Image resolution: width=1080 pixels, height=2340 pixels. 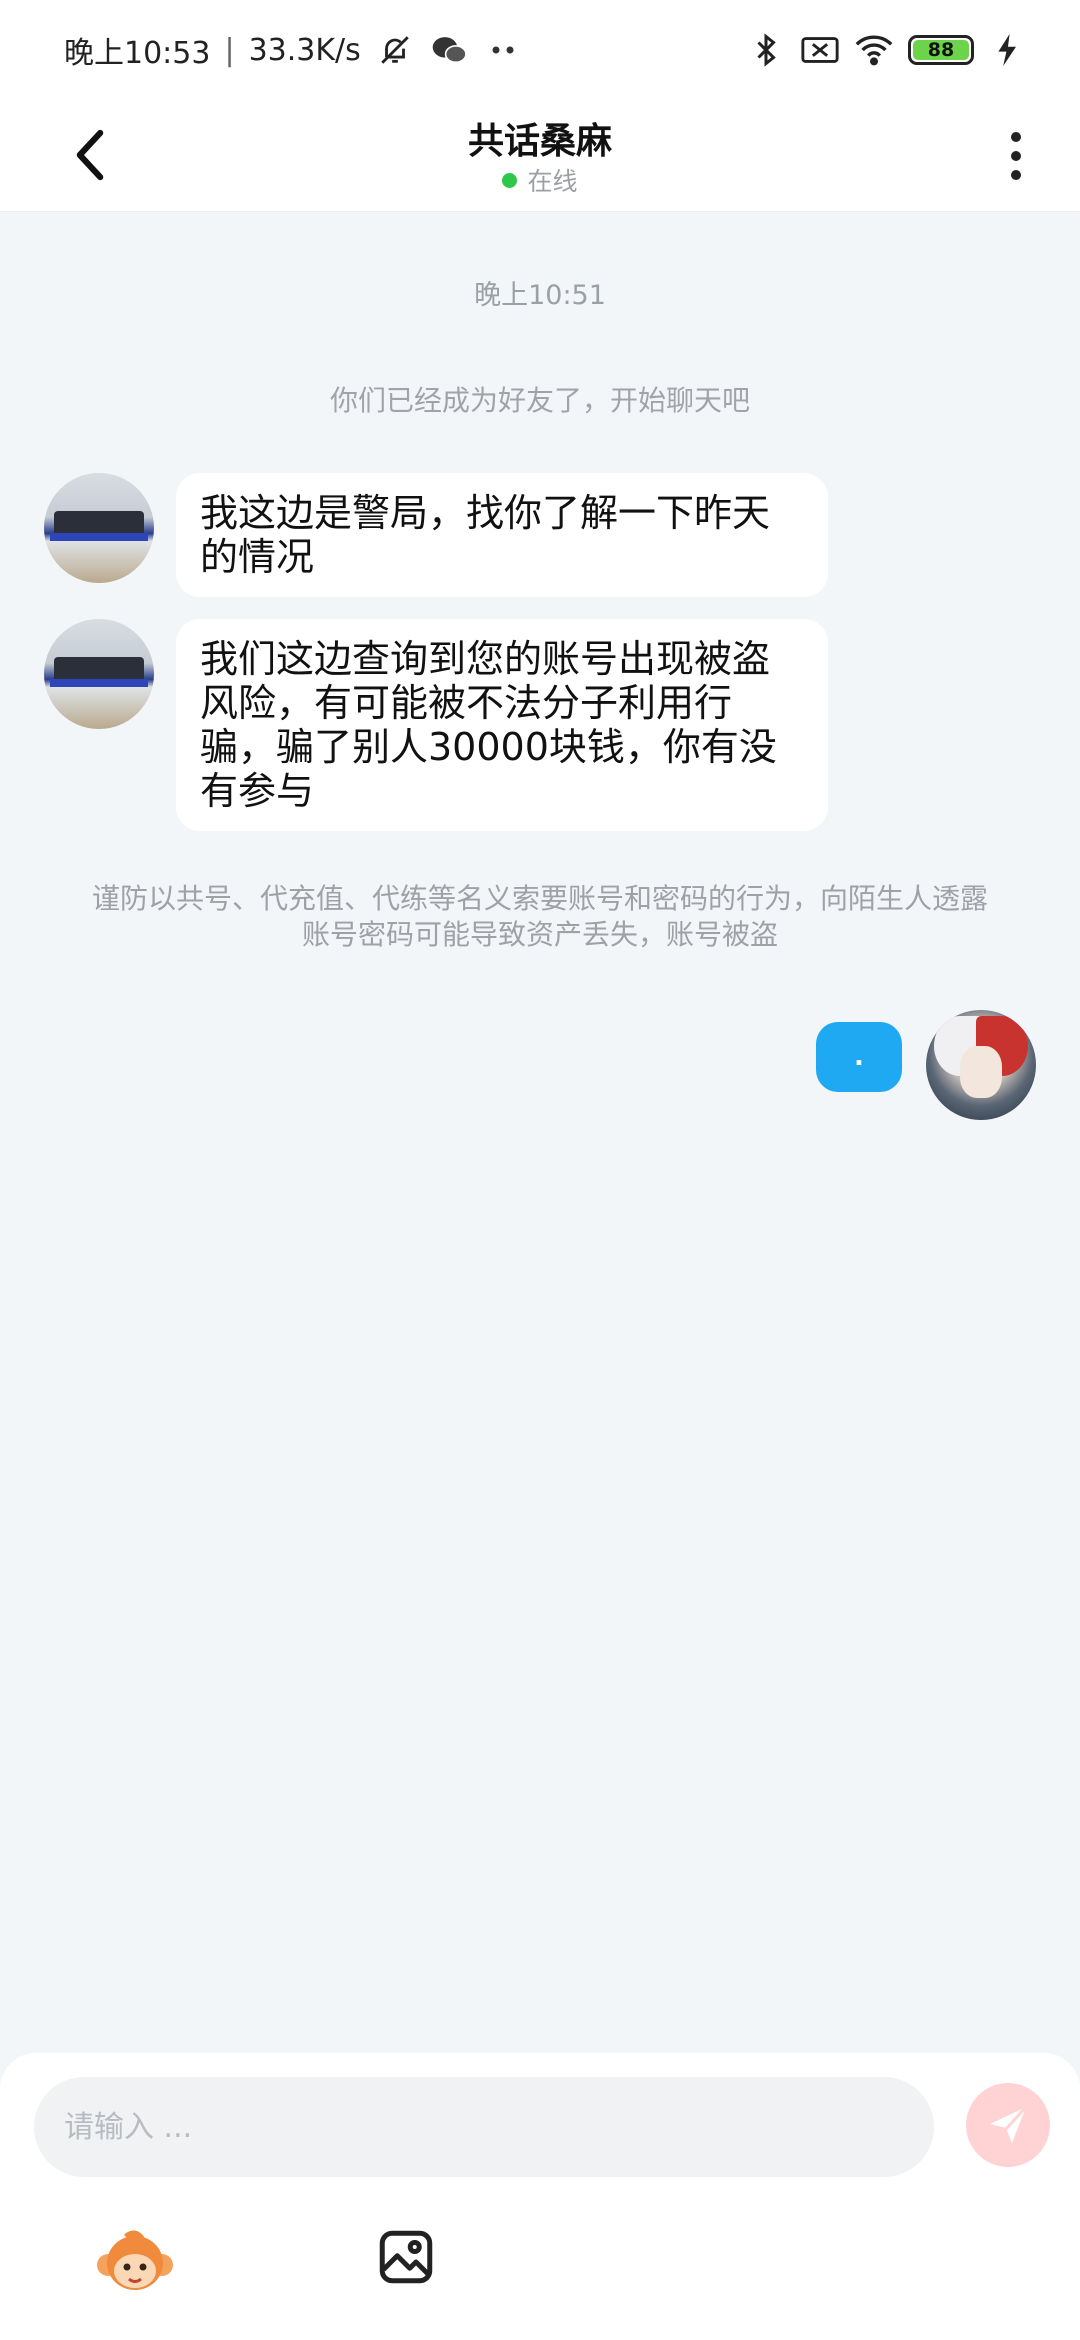 I want to click on my-avatar, so click(x=981, y=1065).